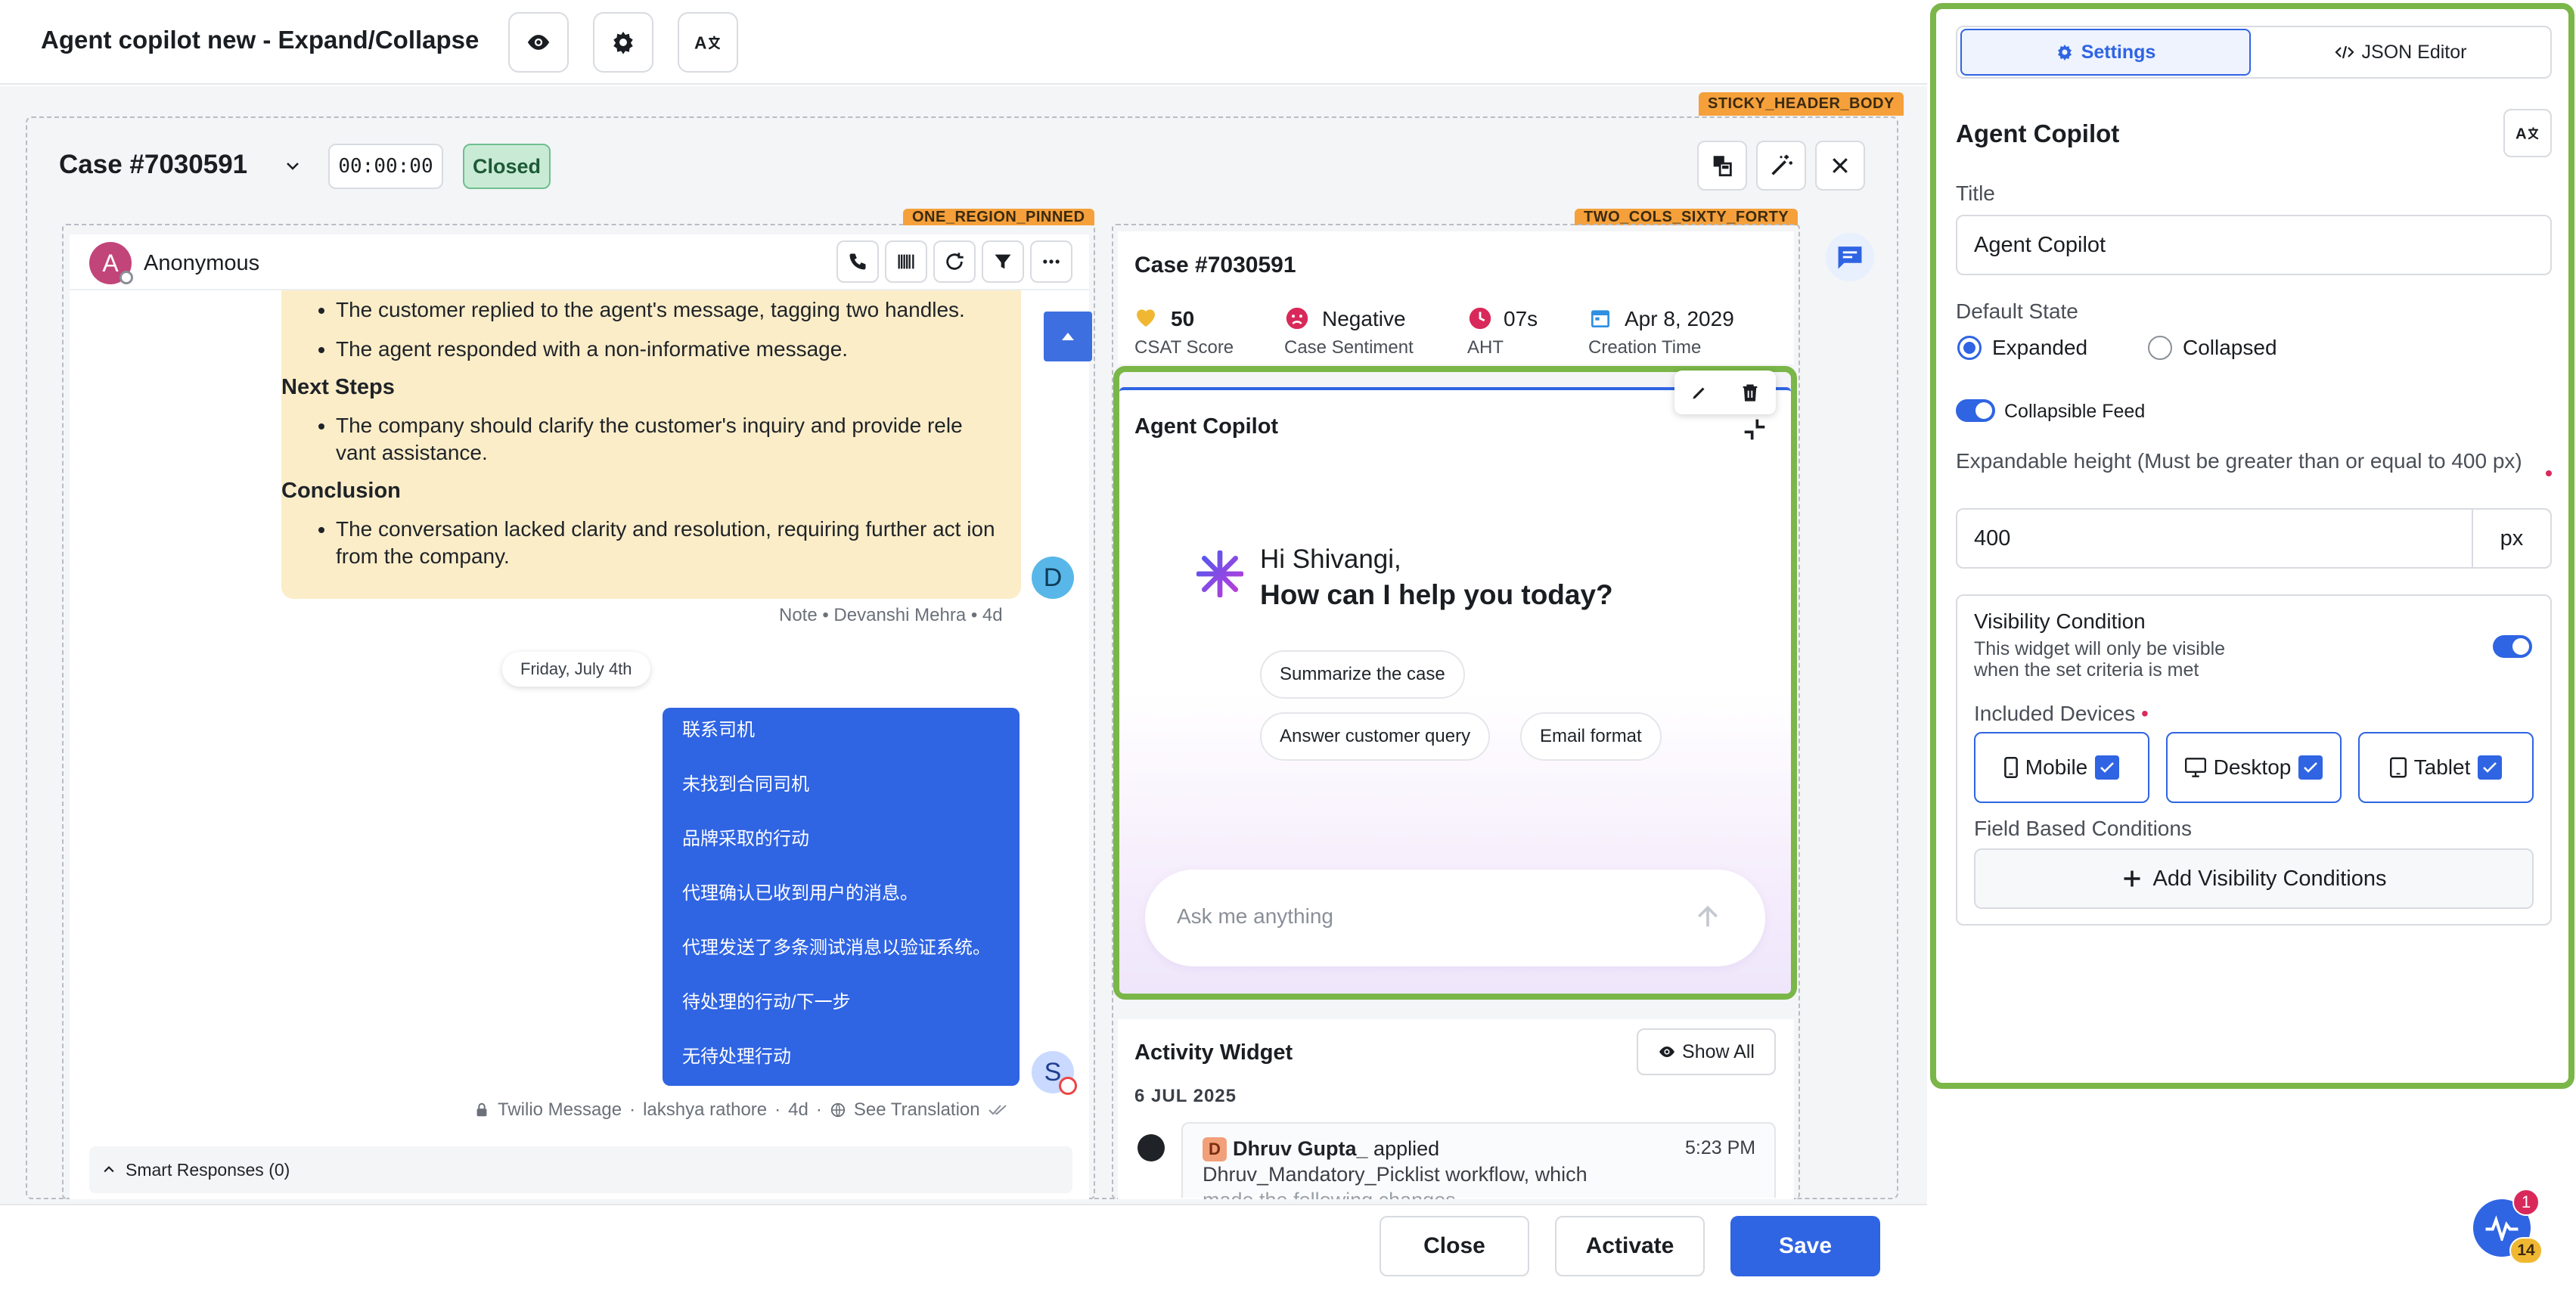 The image size is (2576, 1290). I want to click on device-mobile: Mobile, so click(2061, 767).